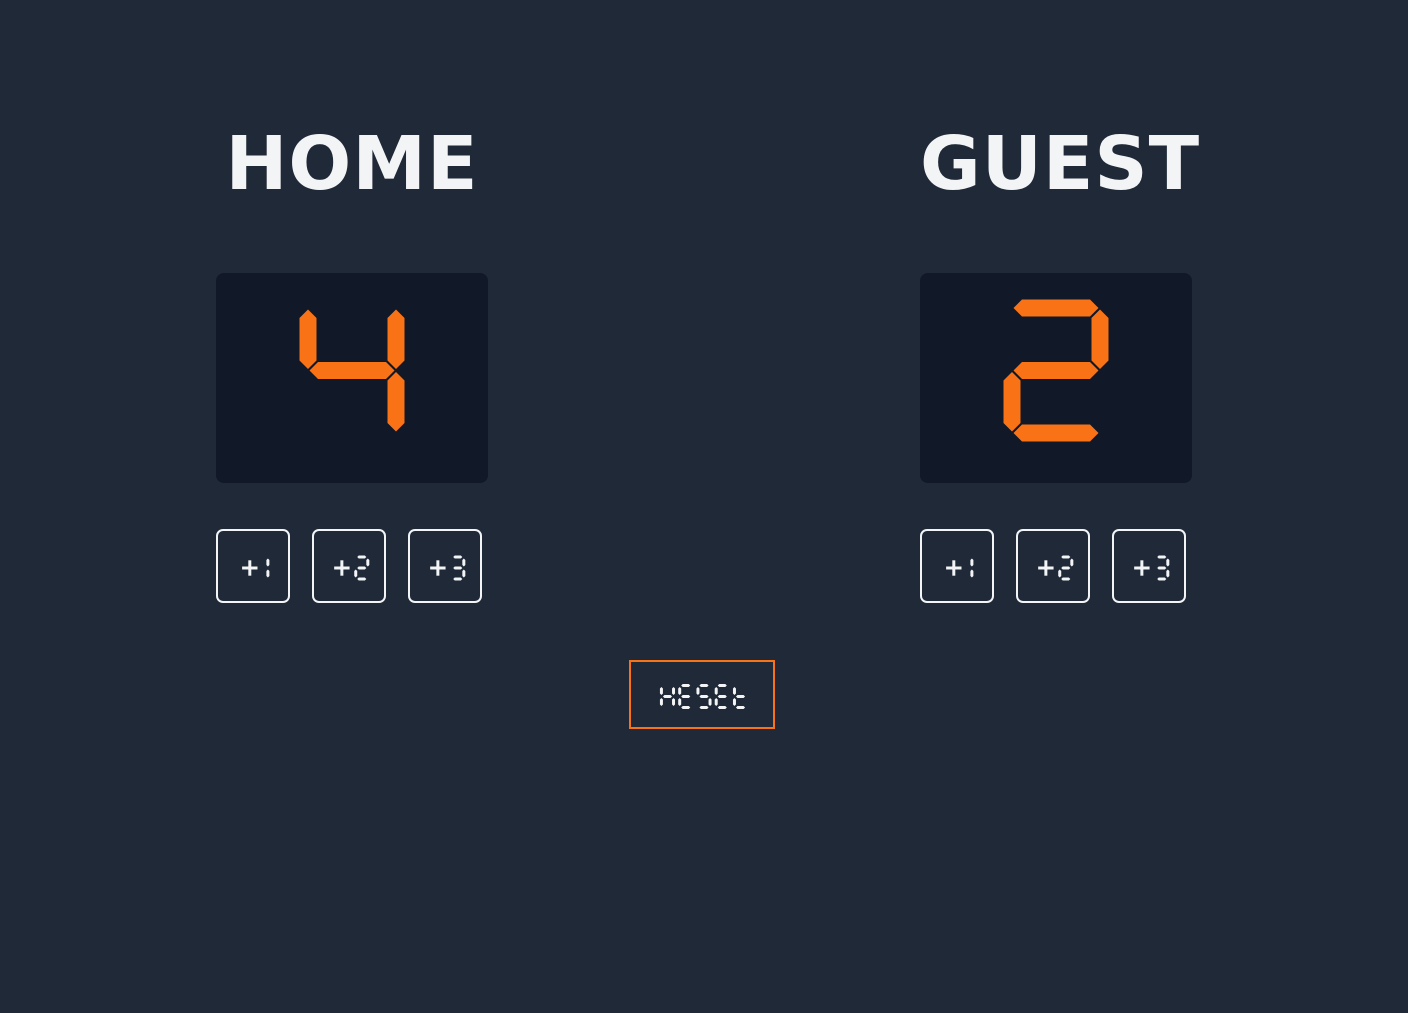 The image size is (1408, 1013). I want to click on guest-add-3-button-char-1-segment-b, so click(1168, 562).